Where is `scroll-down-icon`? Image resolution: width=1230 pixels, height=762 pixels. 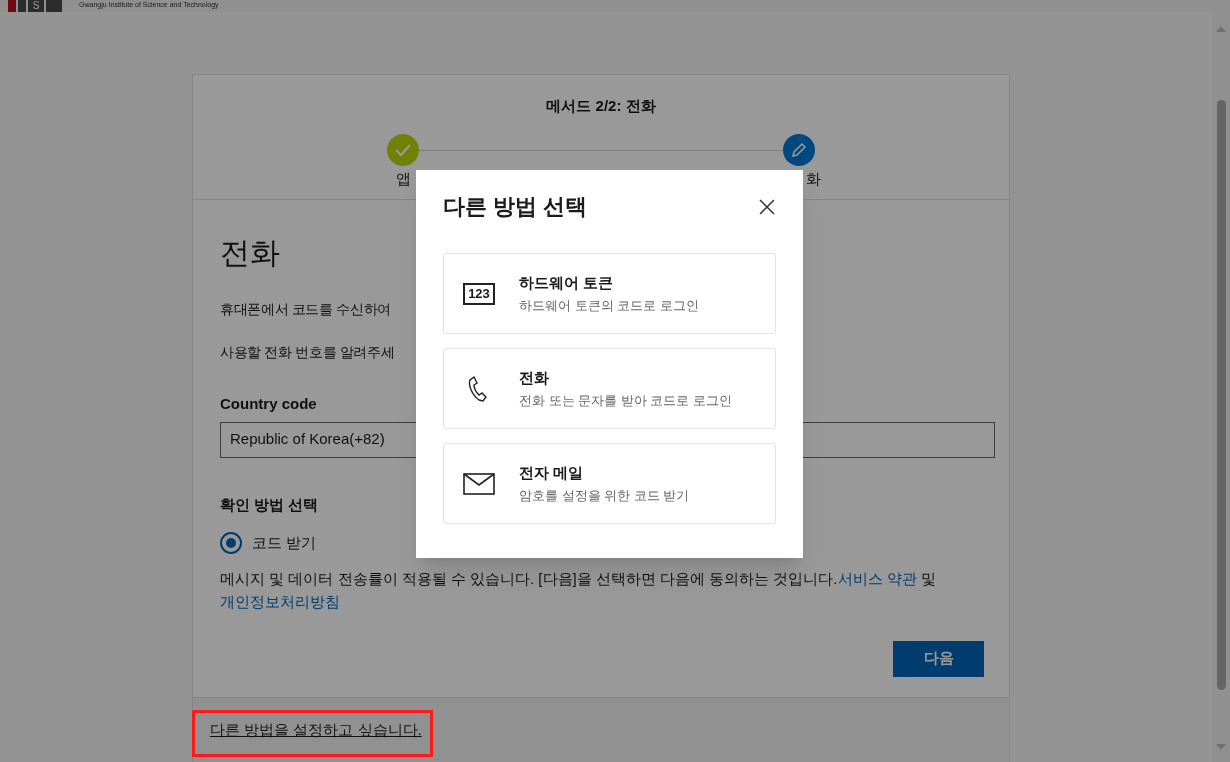
scroll-down-icon is located at coordinates (1221, 747).